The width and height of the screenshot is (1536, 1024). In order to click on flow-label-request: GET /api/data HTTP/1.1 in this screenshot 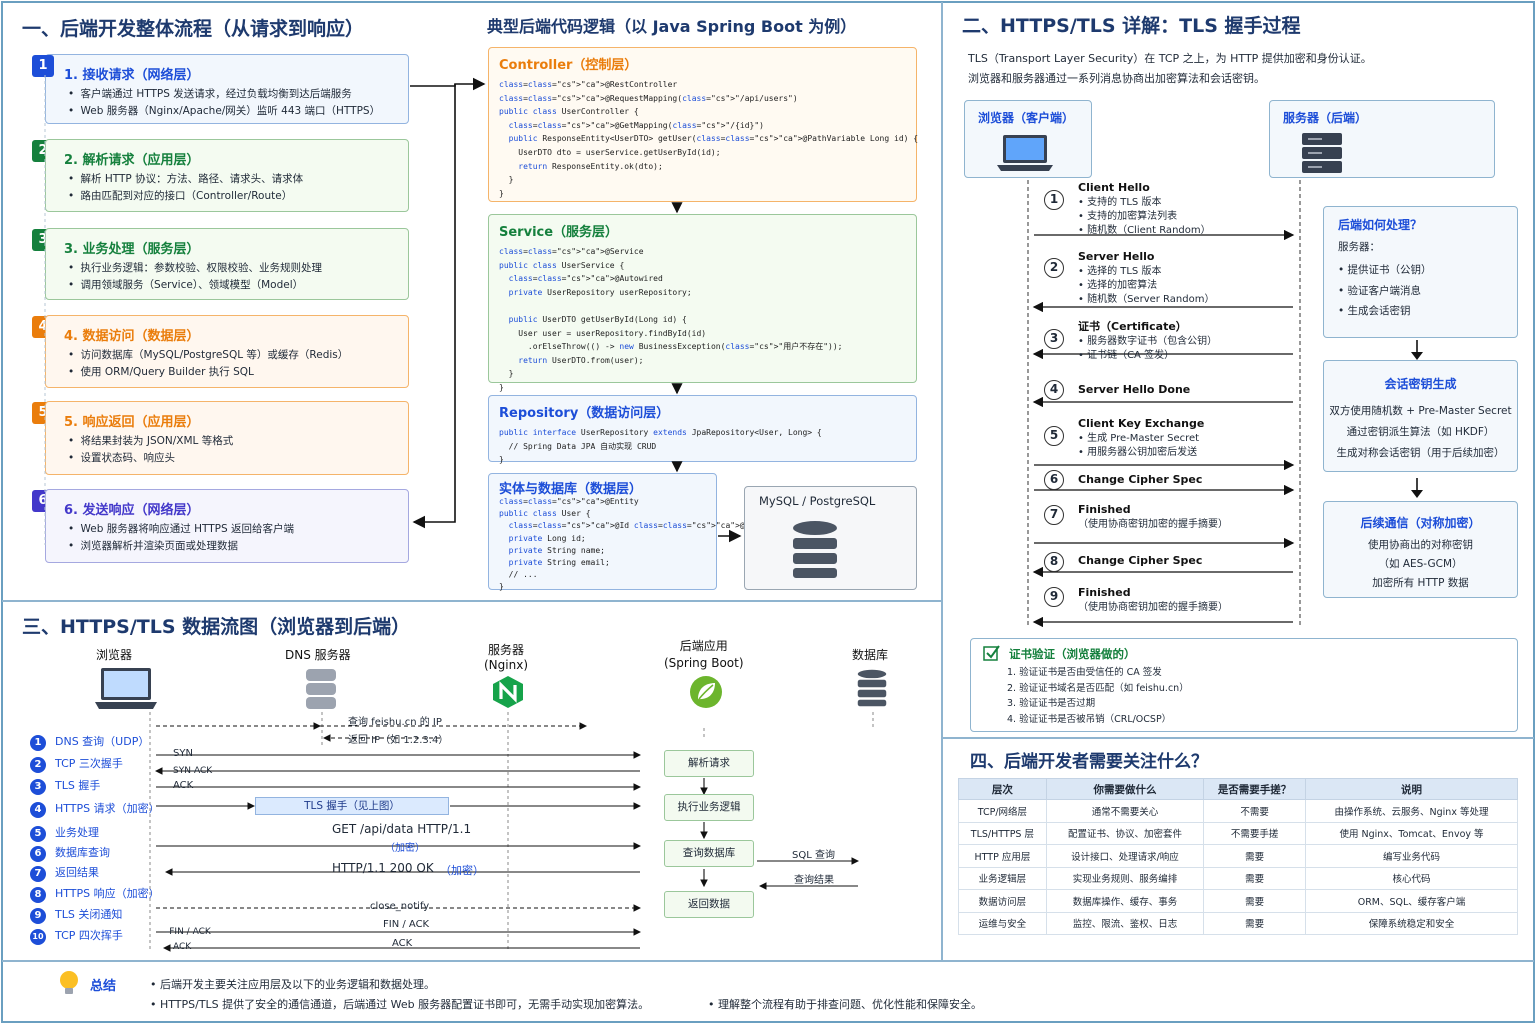, I will do `click(402, 829)`.